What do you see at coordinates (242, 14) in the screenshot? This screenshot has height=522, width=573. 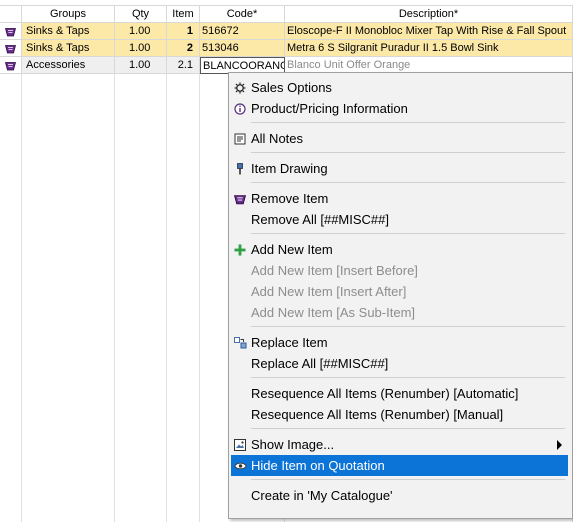 I see `header-code: Code*` at bounding box center [242, 14].